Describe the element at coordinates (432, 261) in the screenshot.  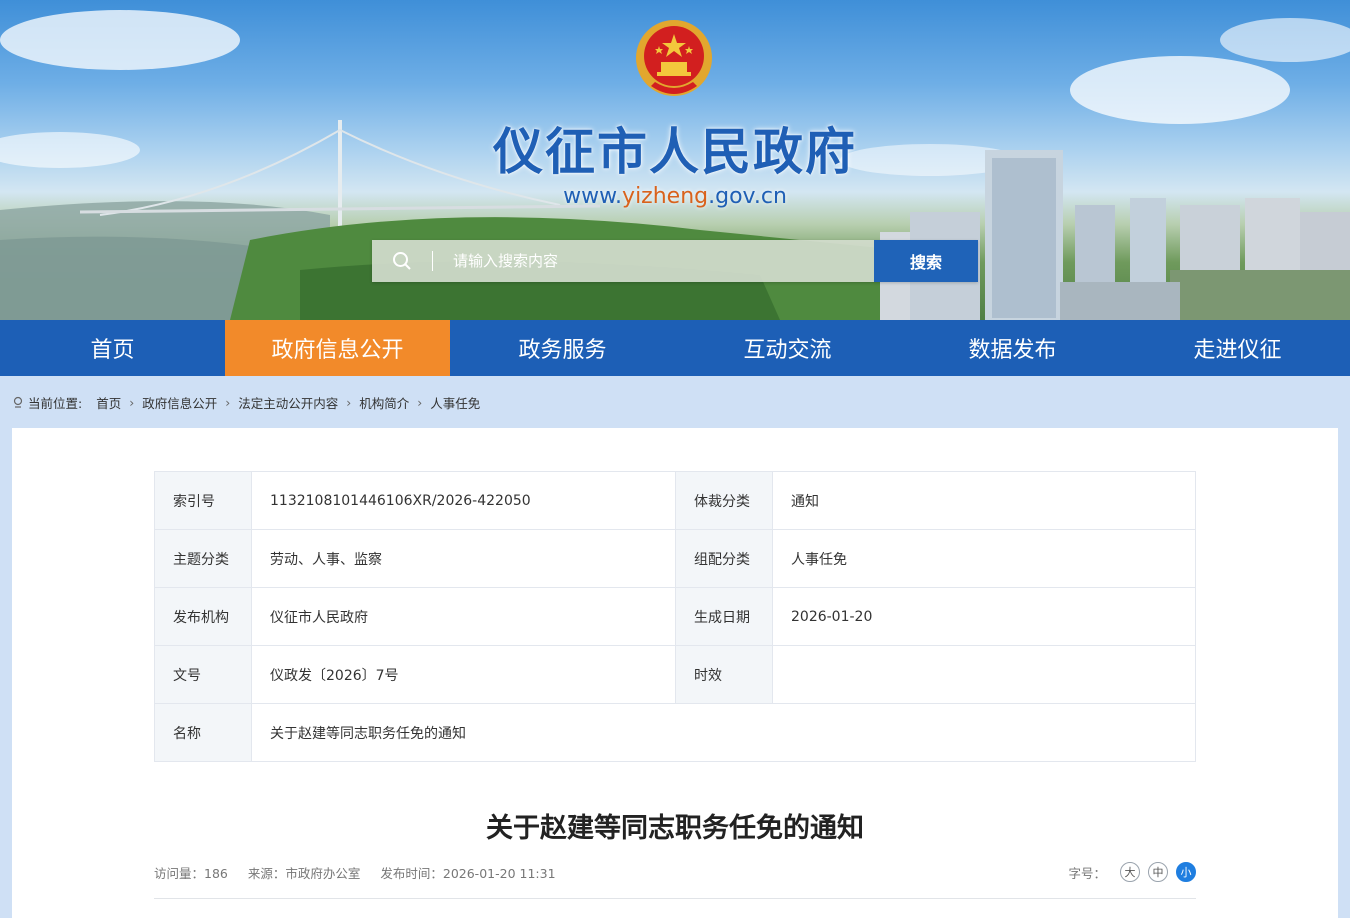
I see `search-separator` at that location.